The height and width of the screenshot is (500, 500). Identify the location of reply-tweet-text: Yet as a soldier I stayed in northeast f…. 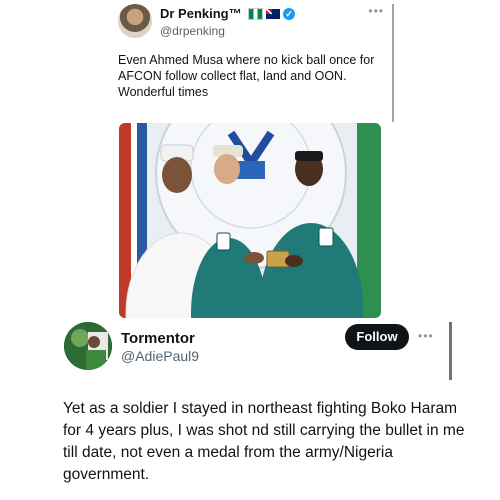
(264, 441).